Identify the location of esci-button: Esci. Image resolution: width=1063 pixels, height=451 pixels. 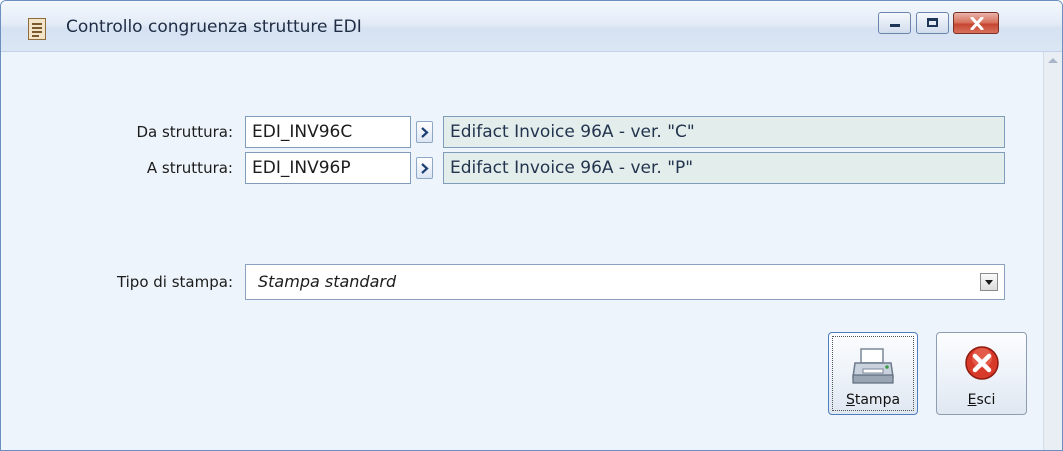
(981, 373).